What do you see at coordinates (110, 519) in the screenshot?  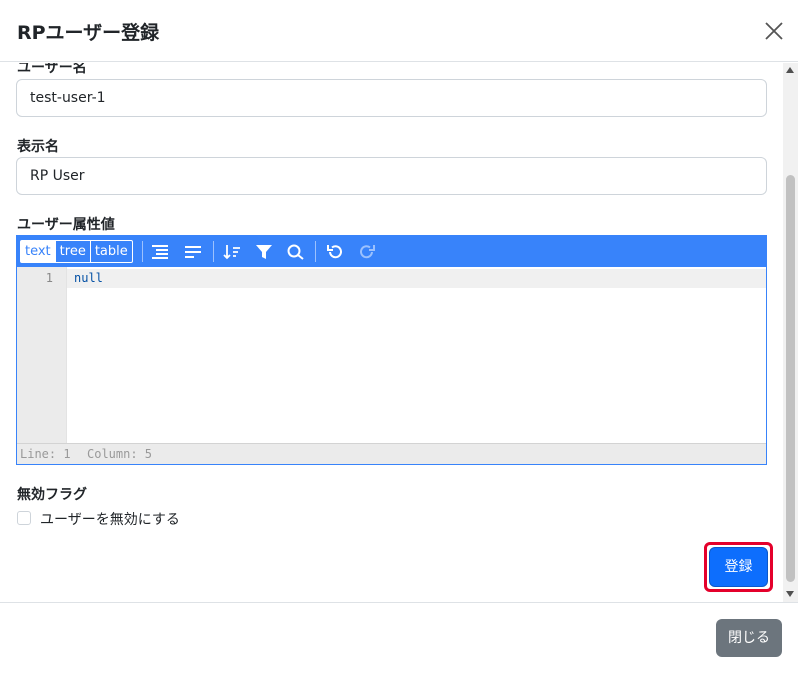 I see `disable-user-checkbox-label: ユーザーを無効にする` at bounding box center [110, 519].